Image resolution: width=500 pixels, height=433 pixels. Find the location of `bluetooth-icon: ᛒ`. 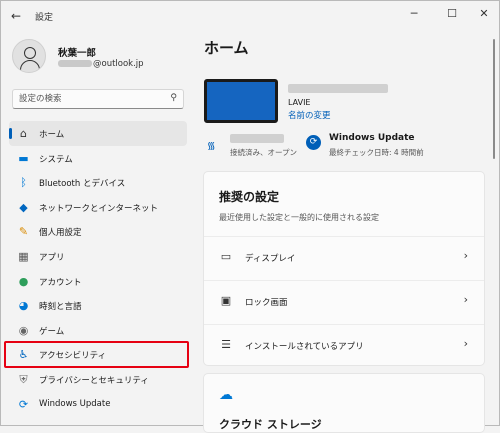

bluetooth-icon: ᛒ is located at coordinates (23, 183).